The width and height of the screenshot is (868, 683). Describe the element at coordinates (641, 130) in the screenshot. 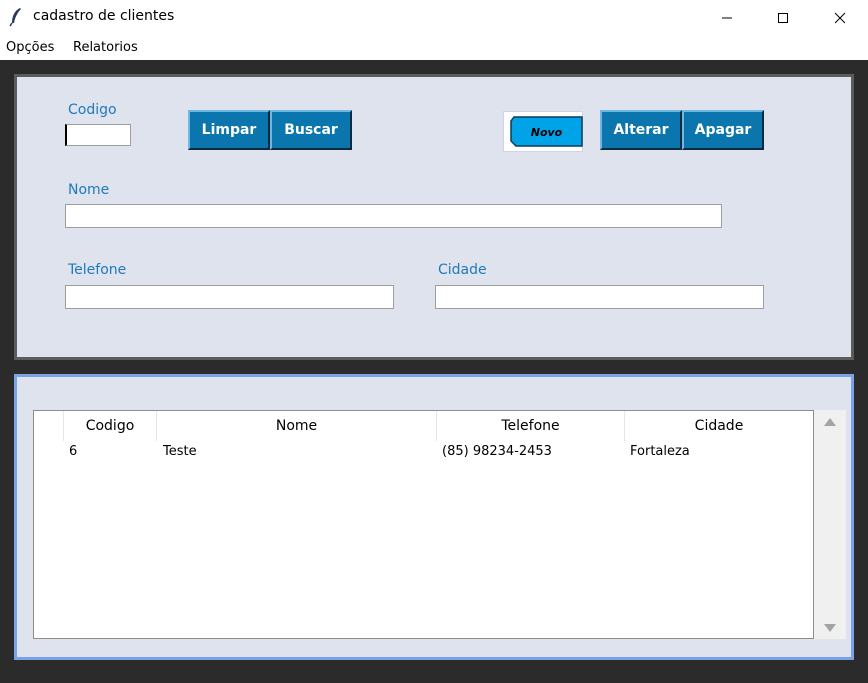

I see `alterar-button: Alterar` at that location.